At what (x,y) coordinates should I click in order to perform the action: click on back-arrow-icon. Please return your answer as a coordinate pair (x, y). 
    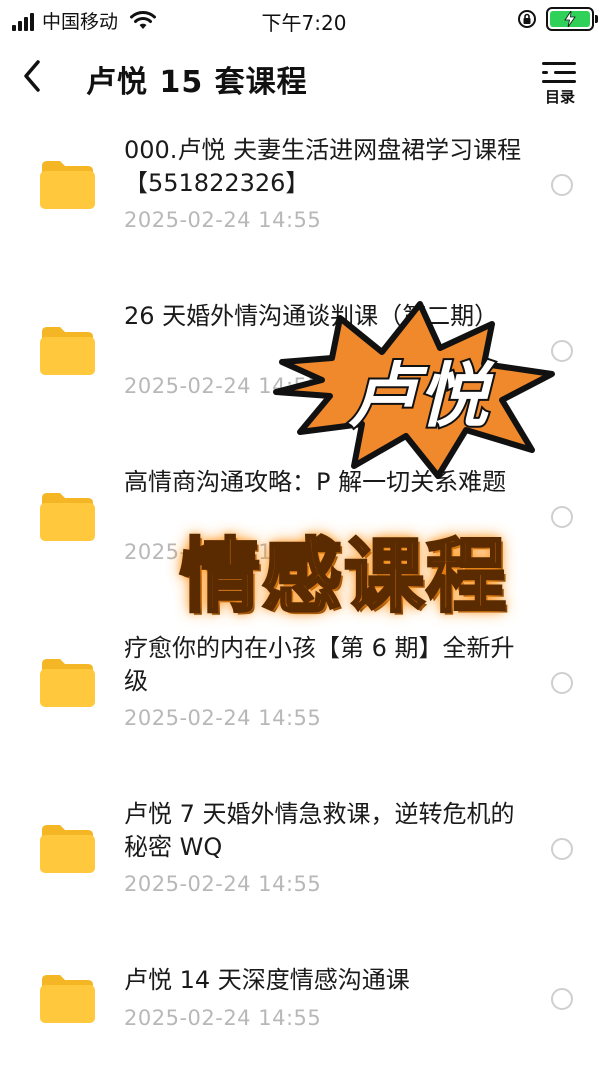
    Looking at the image, I should click on (34, 76).